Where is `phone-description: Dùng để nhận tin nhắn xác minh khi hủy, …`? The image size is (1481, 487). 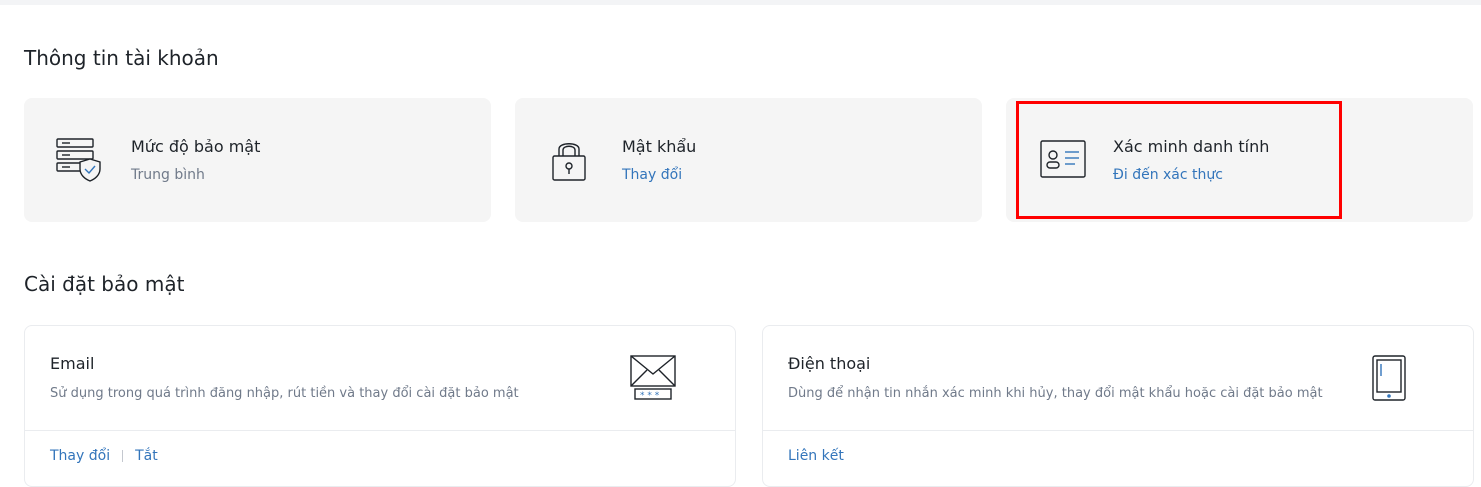 phone-description: Dùng để nhận tin nhắn xác minh khi hủy, … is located at coordinates (1055, 393).